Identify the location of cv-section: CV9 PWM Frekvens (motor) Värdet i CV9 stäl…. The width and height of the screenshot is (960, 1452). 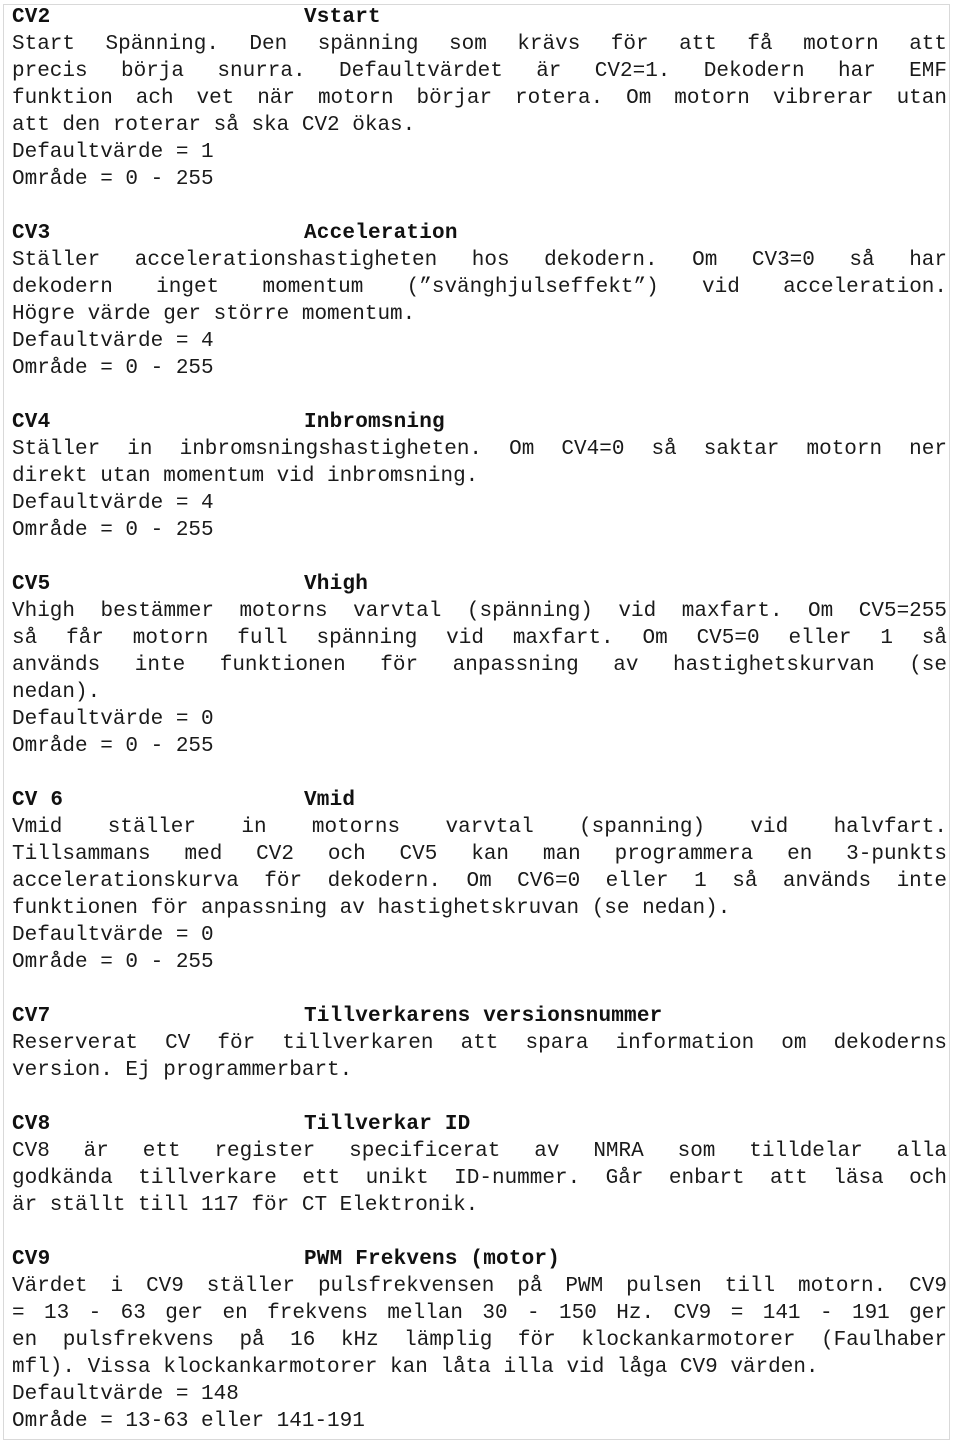
(480, 1340).